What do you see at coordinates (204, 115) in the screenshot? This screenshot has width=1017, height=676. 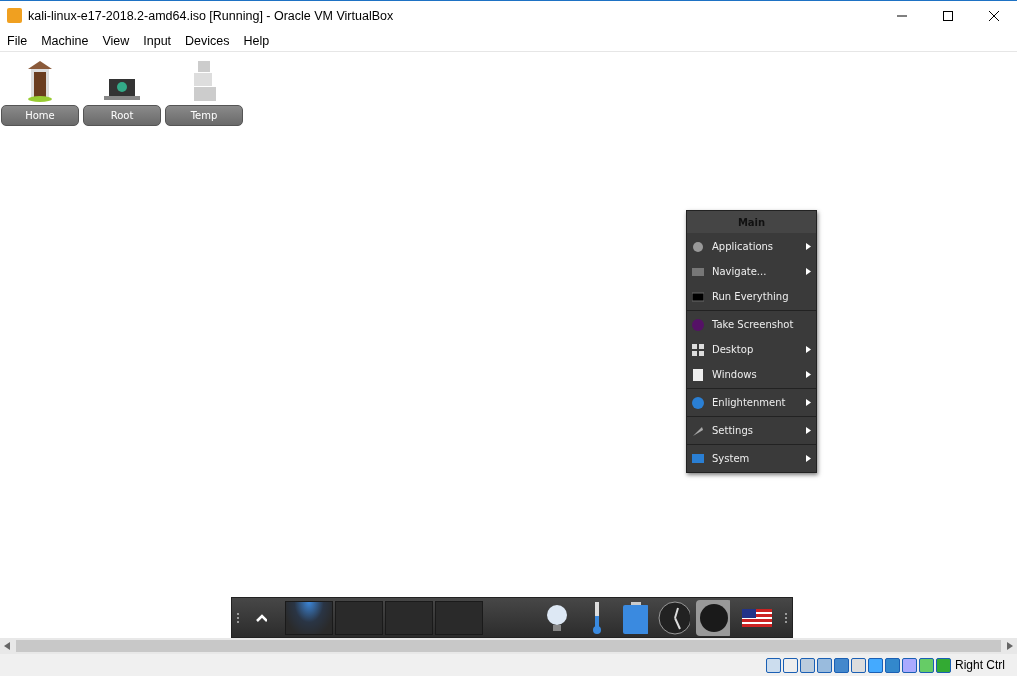 I see `desktop-icon-label: Temp` at bounding box center [204, 115].